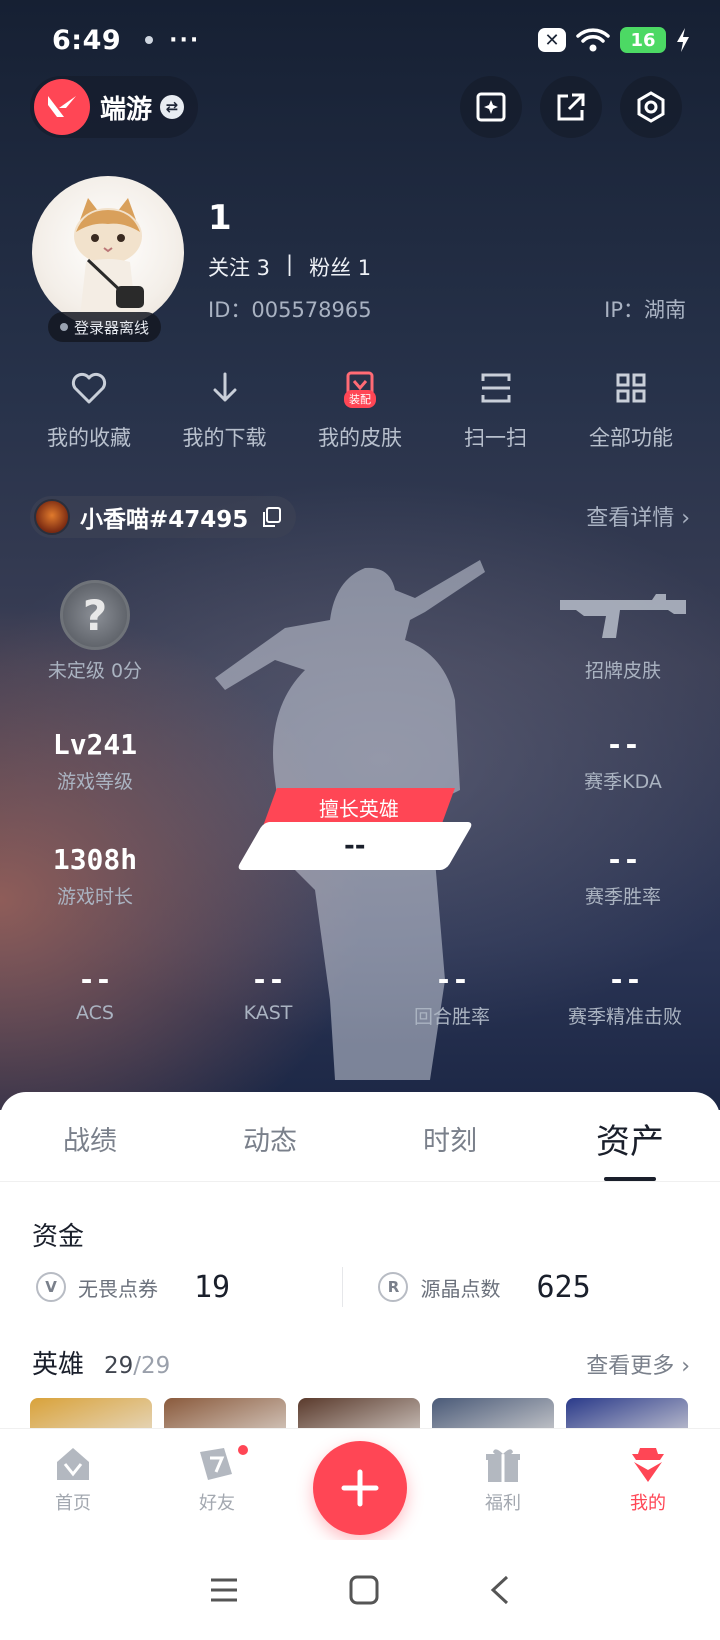  What do you see at coordinates (73, 1477) in the screenshot?
I see `nav-home: 首页` at bounding box center [73, 1477].